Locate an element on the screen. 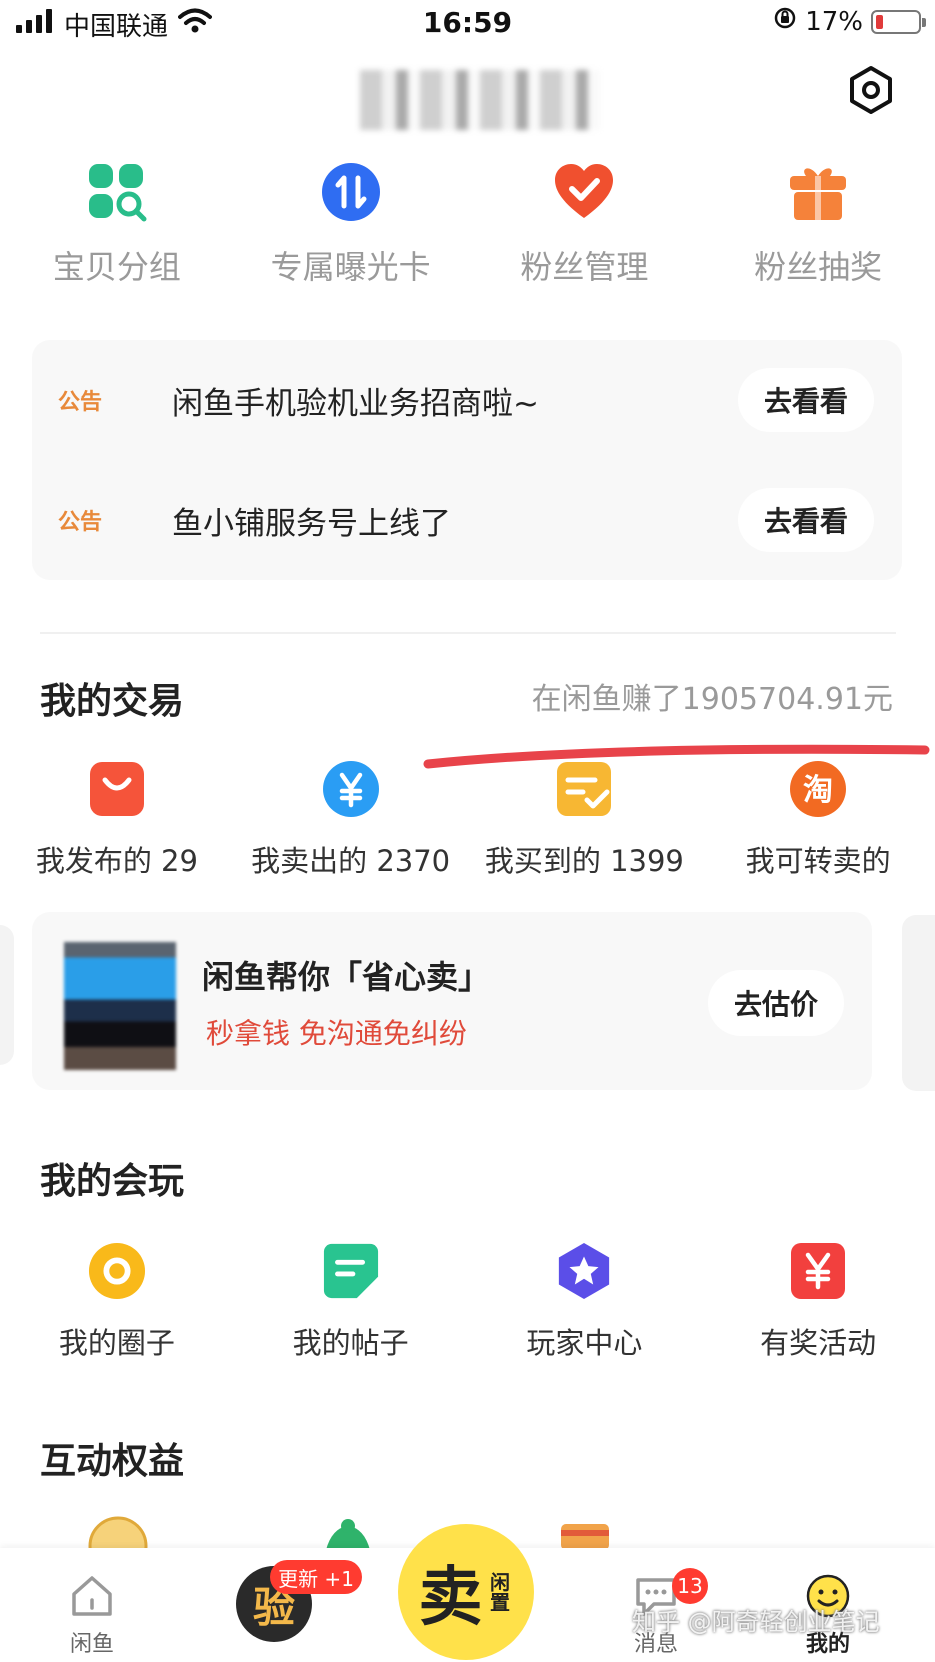  top-tools-row: 宝贝分组 专属曝光卡 粉丝管理 粉丝抽奖 is located at coordinates (467, 225).